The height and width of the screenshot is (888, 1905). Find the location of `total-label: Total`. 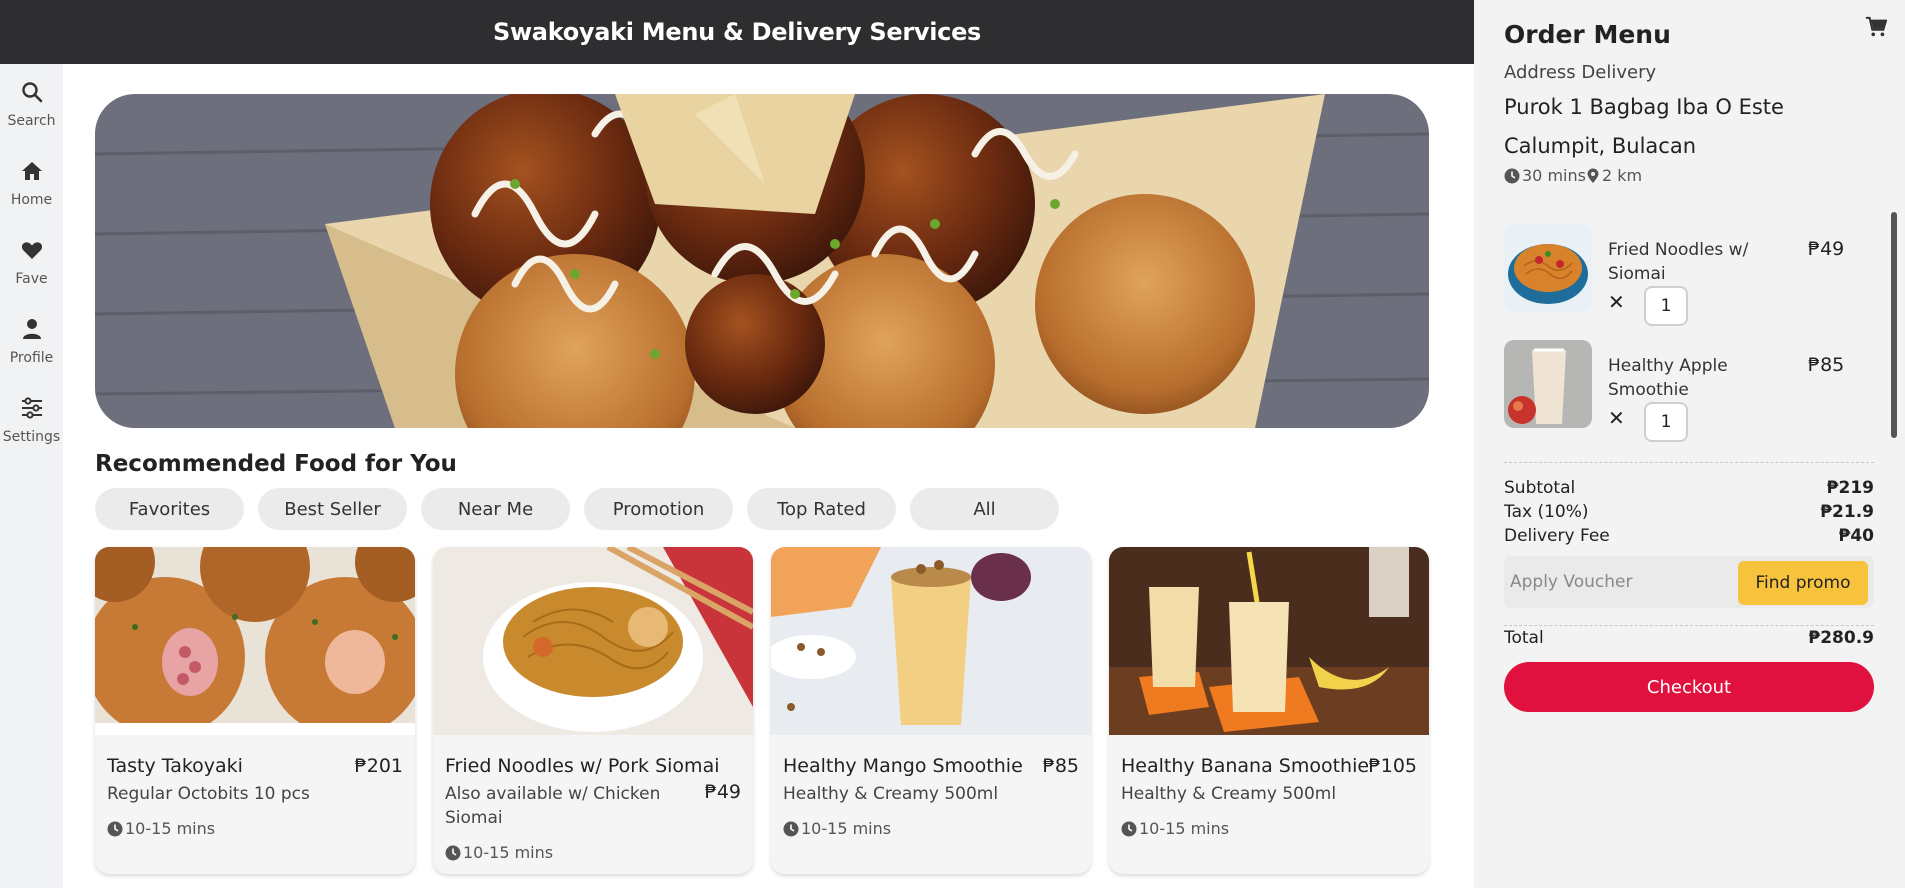

total-label: Total is located at coordinates (1524, 638).